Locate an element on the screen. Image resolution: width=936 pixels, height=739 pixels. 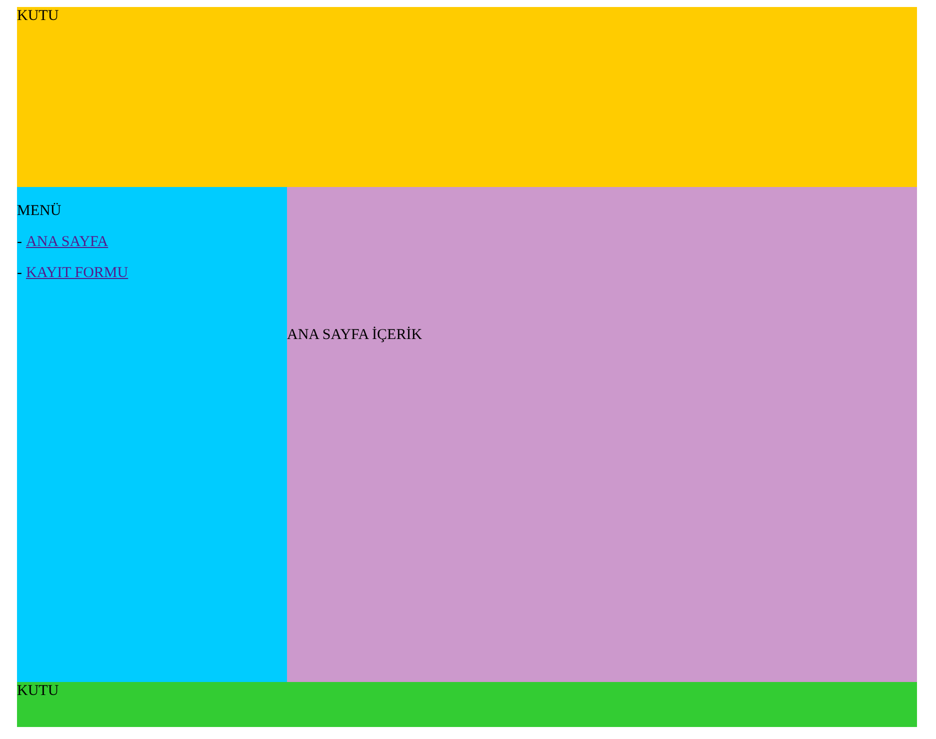
header-text: KUTU is located at coordinates (38, 16).